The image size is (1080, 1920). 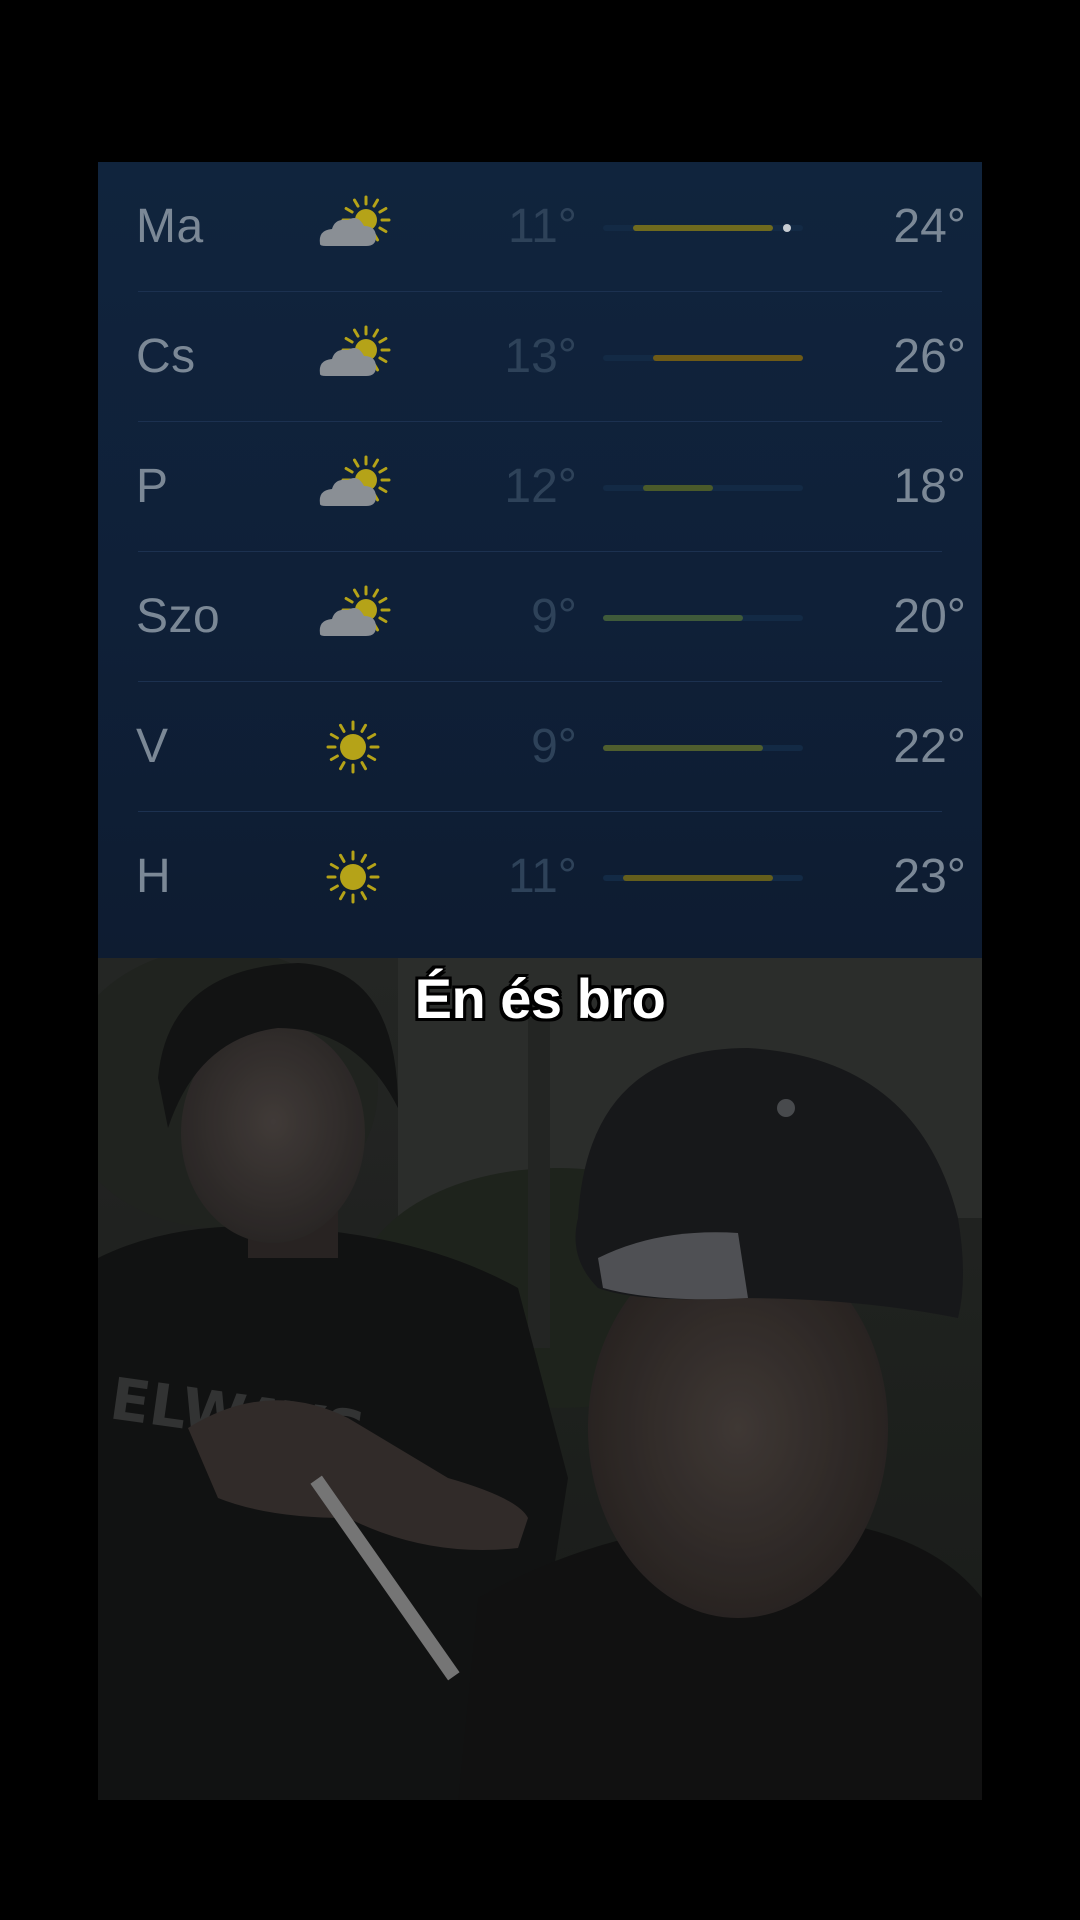 I want to click on forecast-day-label: Szo, so click(x=178, y=616).